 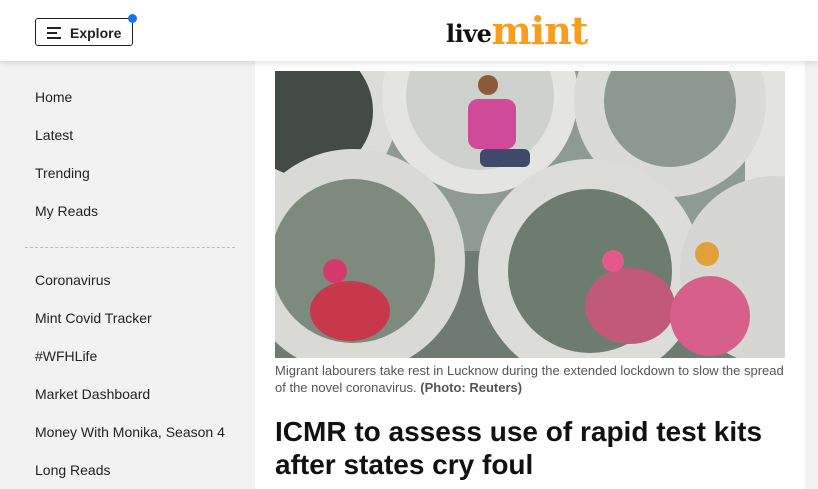 What do you see at coordinates (53, 97) in the screenshot?
I see `sidebar-item-home: Home` at bounding box center [53, 97].